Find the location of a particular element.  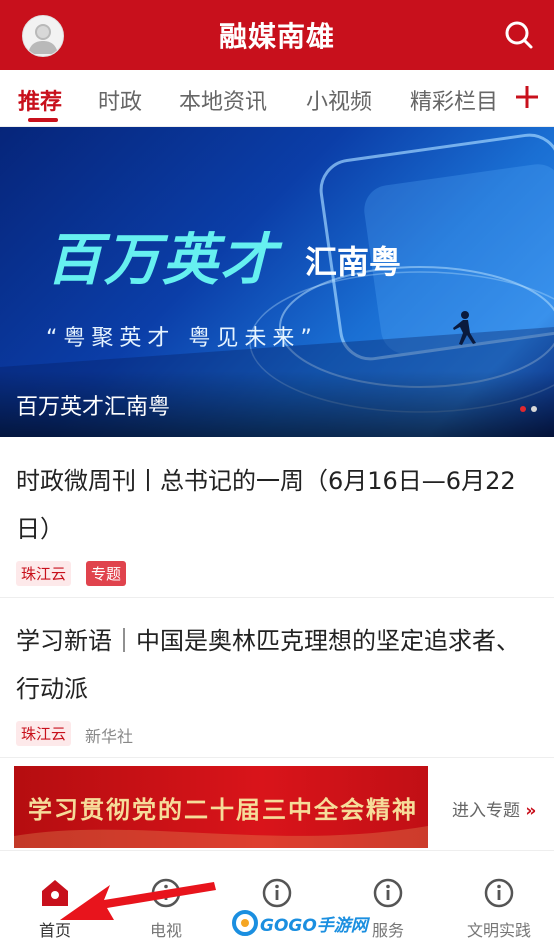

tab-recommend: 推荐 is located at coordinates (40, 100).